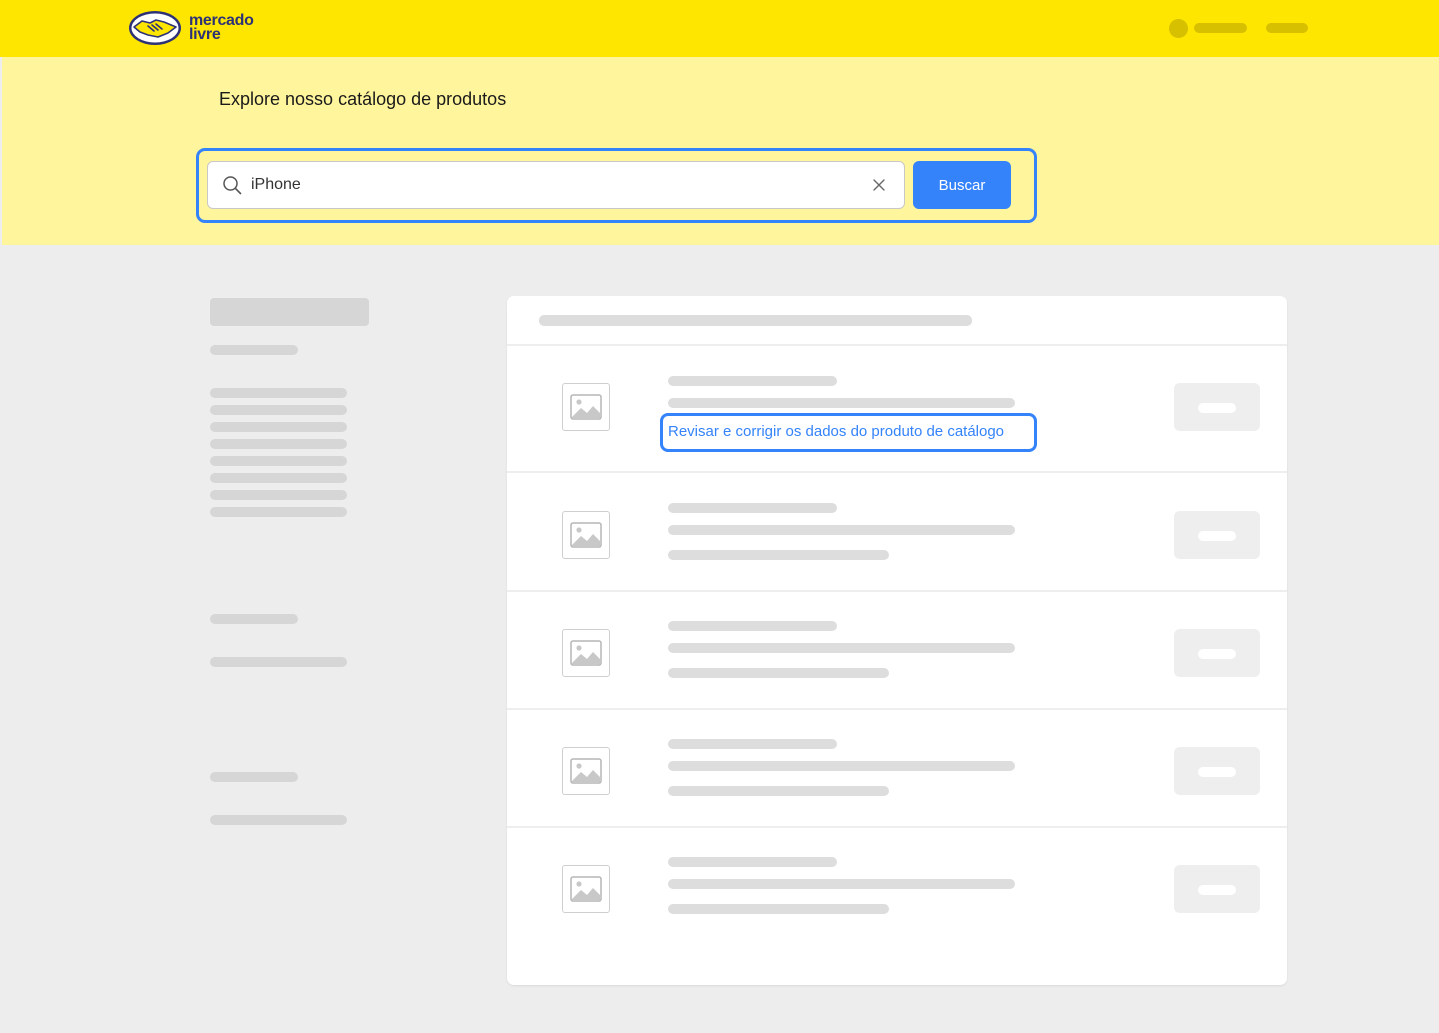 The height and width of the screenshot is (1033, 1439). What do you see at coordinates (363, 99) in the screenshot?
I see `page-title: Explore nosso catálogo de produtos` at bounding box center [363, 99].